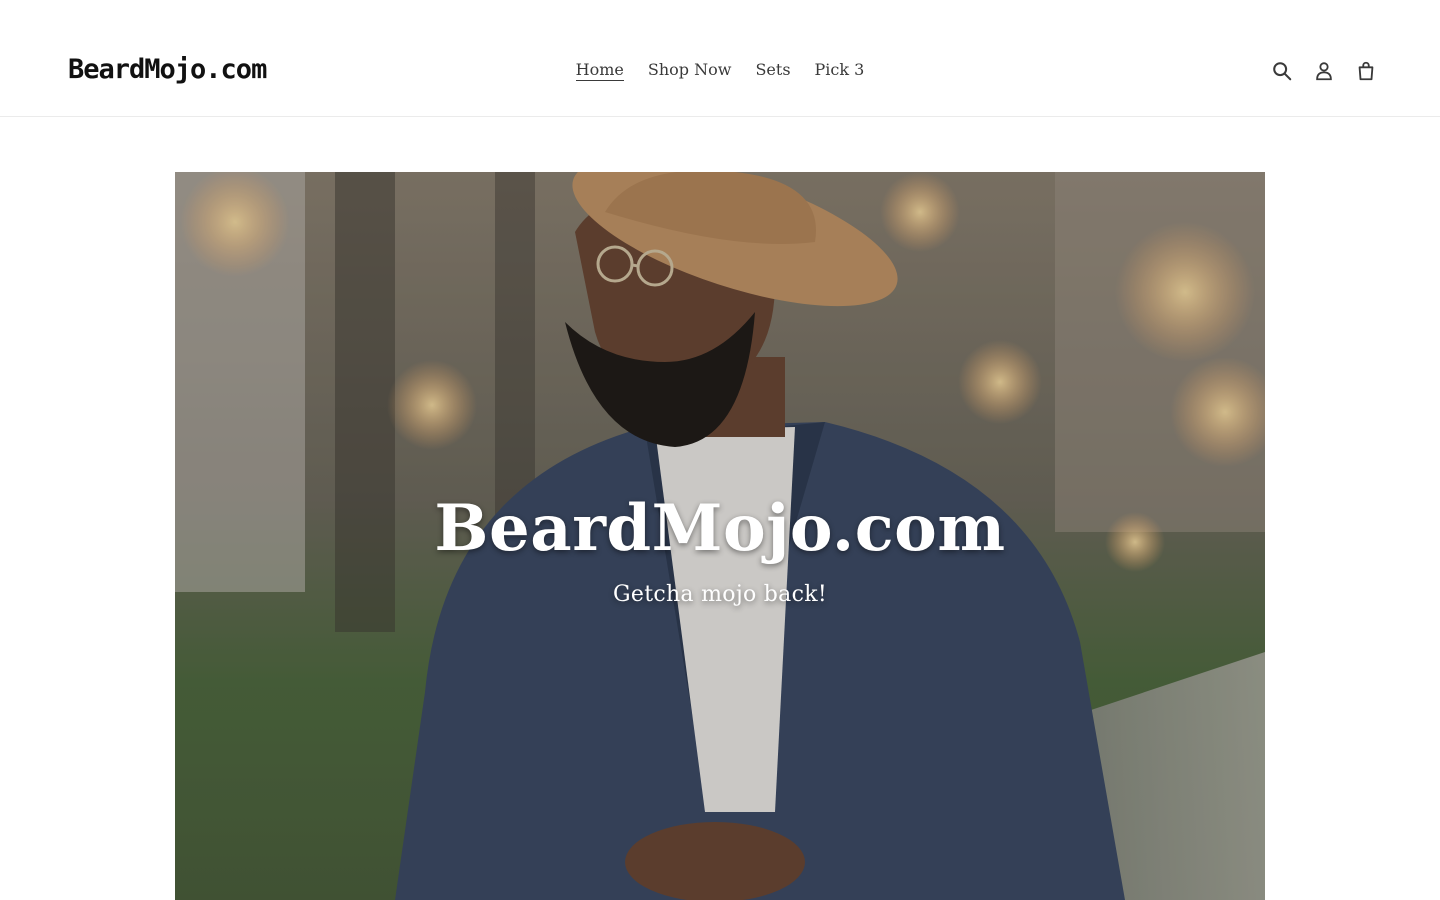 The image size is (1440, 900). I want to click on nav-home: Home, so click(599, 70).